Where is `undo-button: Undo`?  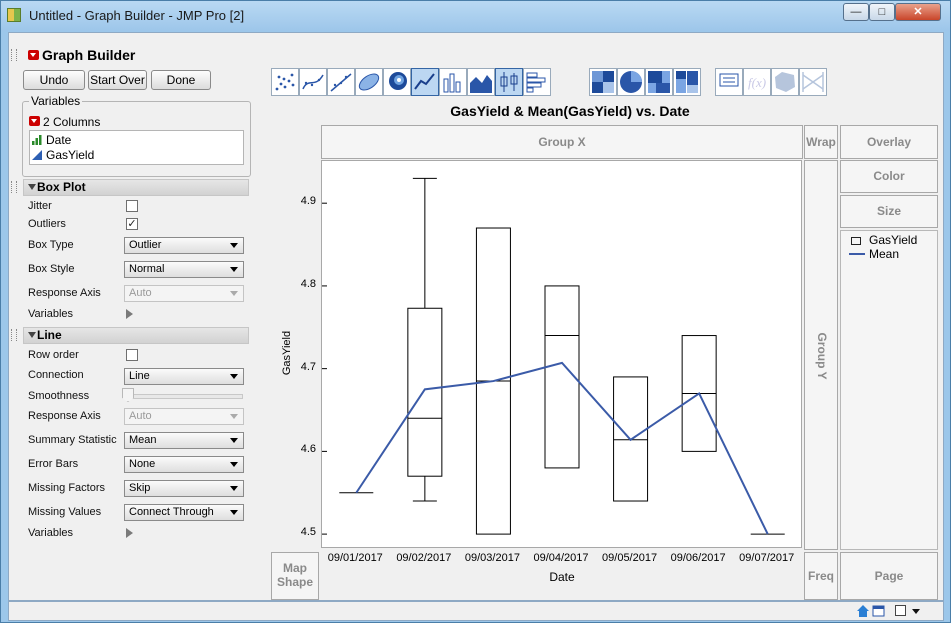
undo-button: Undo is located at coordinates (54, 80).